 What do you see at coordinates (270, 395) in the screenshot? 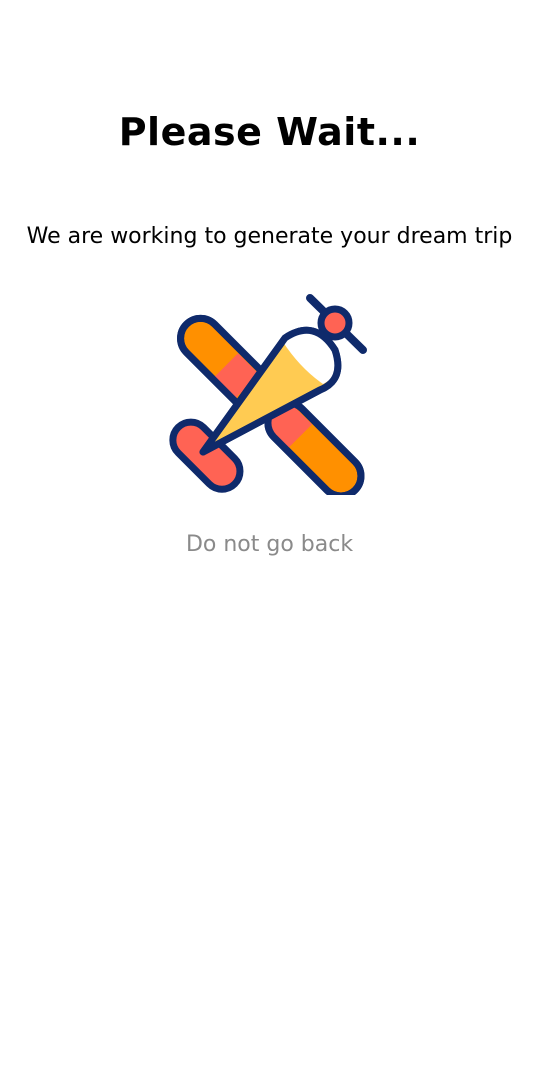
I see `airplane-icon` at bounding box center [270, 395].